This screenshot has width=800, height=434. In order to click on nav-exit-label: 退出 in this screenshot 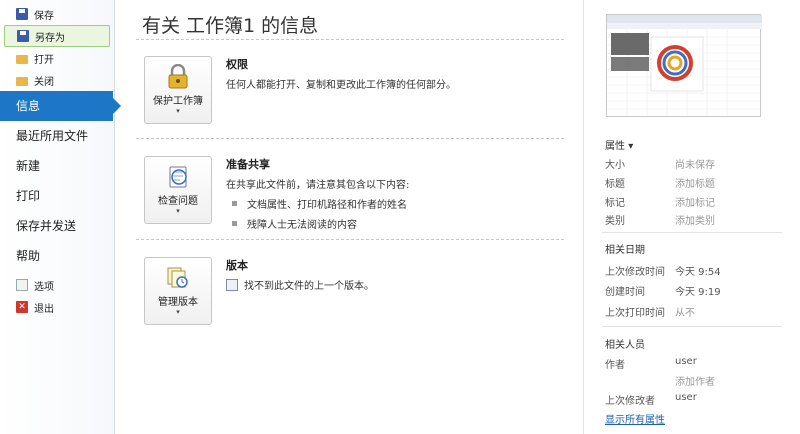, I will do `click(44, 309)`.